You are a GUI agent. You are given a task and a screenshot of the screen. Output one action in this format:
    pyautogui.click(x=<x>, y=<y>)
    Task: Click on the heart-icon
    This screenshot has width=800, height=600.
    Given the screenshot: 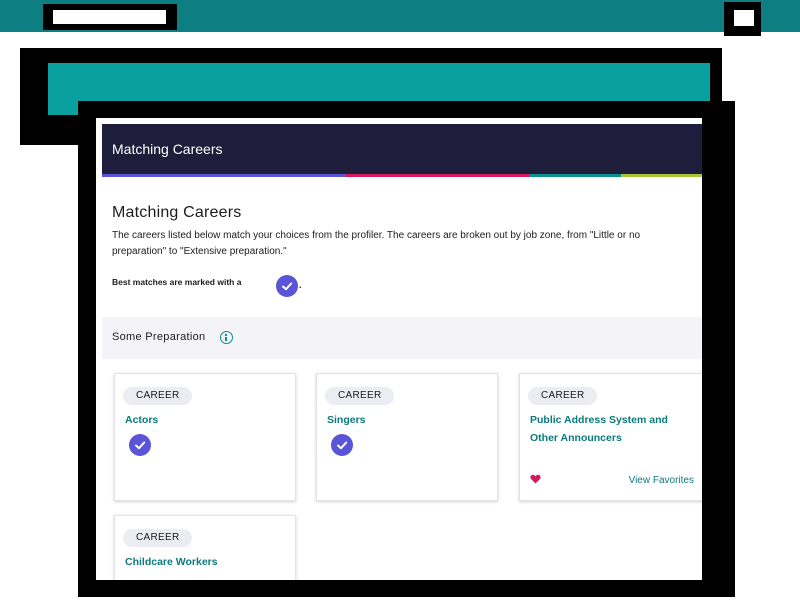 What is the action you would take?
    pyautogui.click(x=535, y=479)
    